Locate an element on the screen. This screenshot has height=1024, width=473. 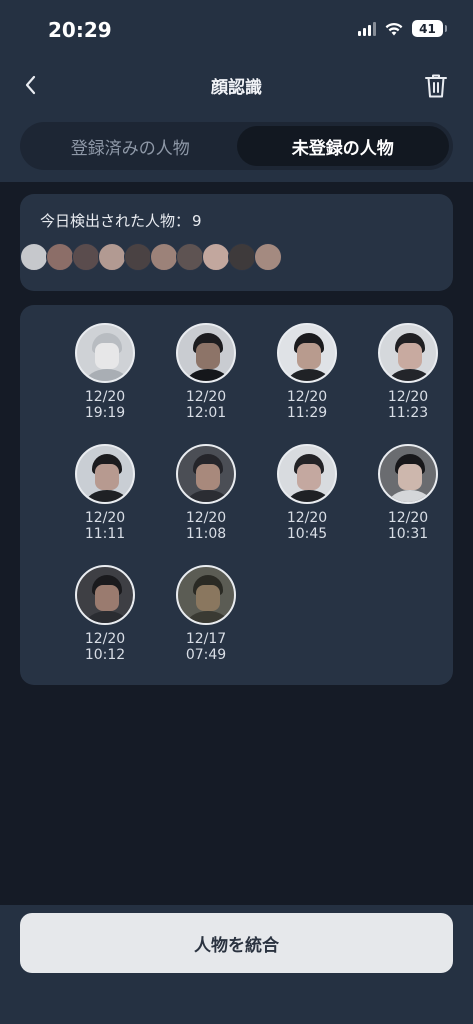
face-time: 19:19 is located at coordinates (105, 413).